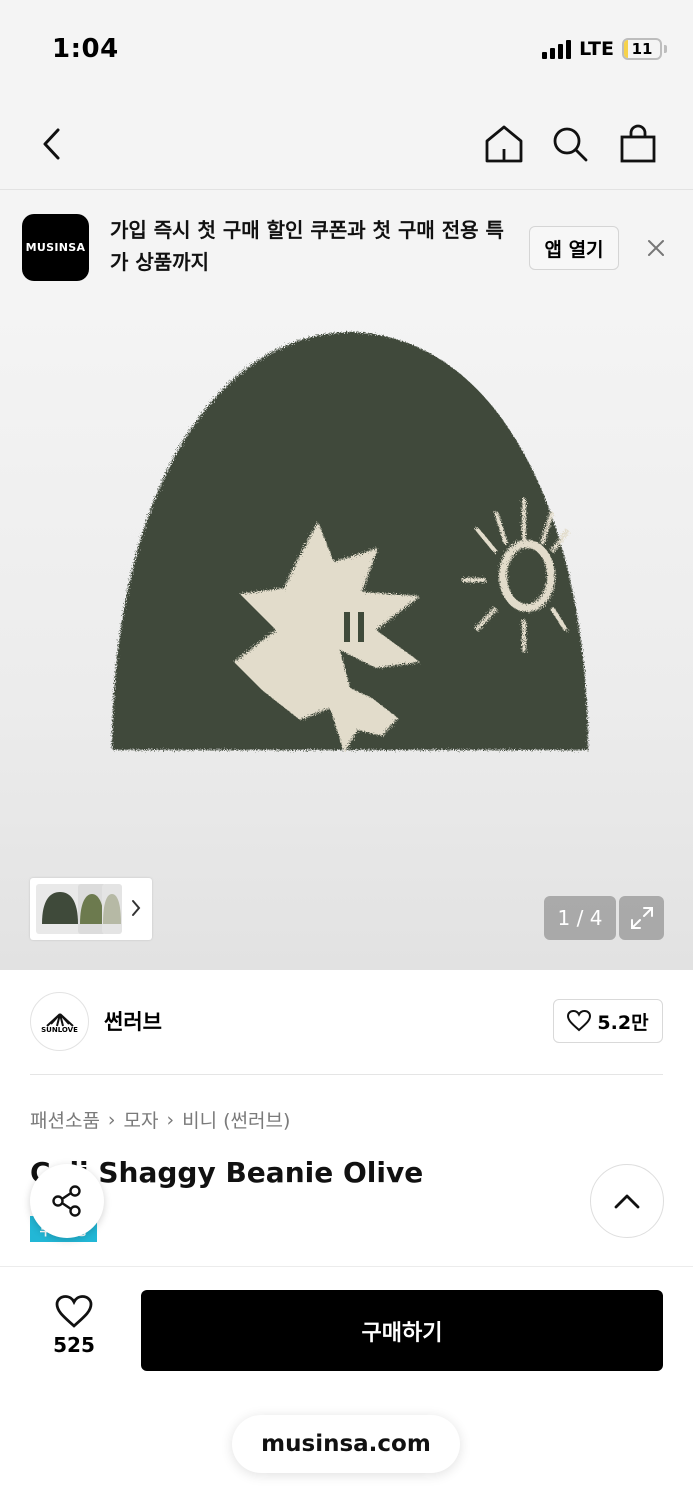  What do you see at coordinates (307, 246) in the screenshot?
I see `promo-message: 가입 즉시 첫 구매 할인 쿠폰과 첫 구매 전용 특가 상품까지` at bounding box center [307, 246].